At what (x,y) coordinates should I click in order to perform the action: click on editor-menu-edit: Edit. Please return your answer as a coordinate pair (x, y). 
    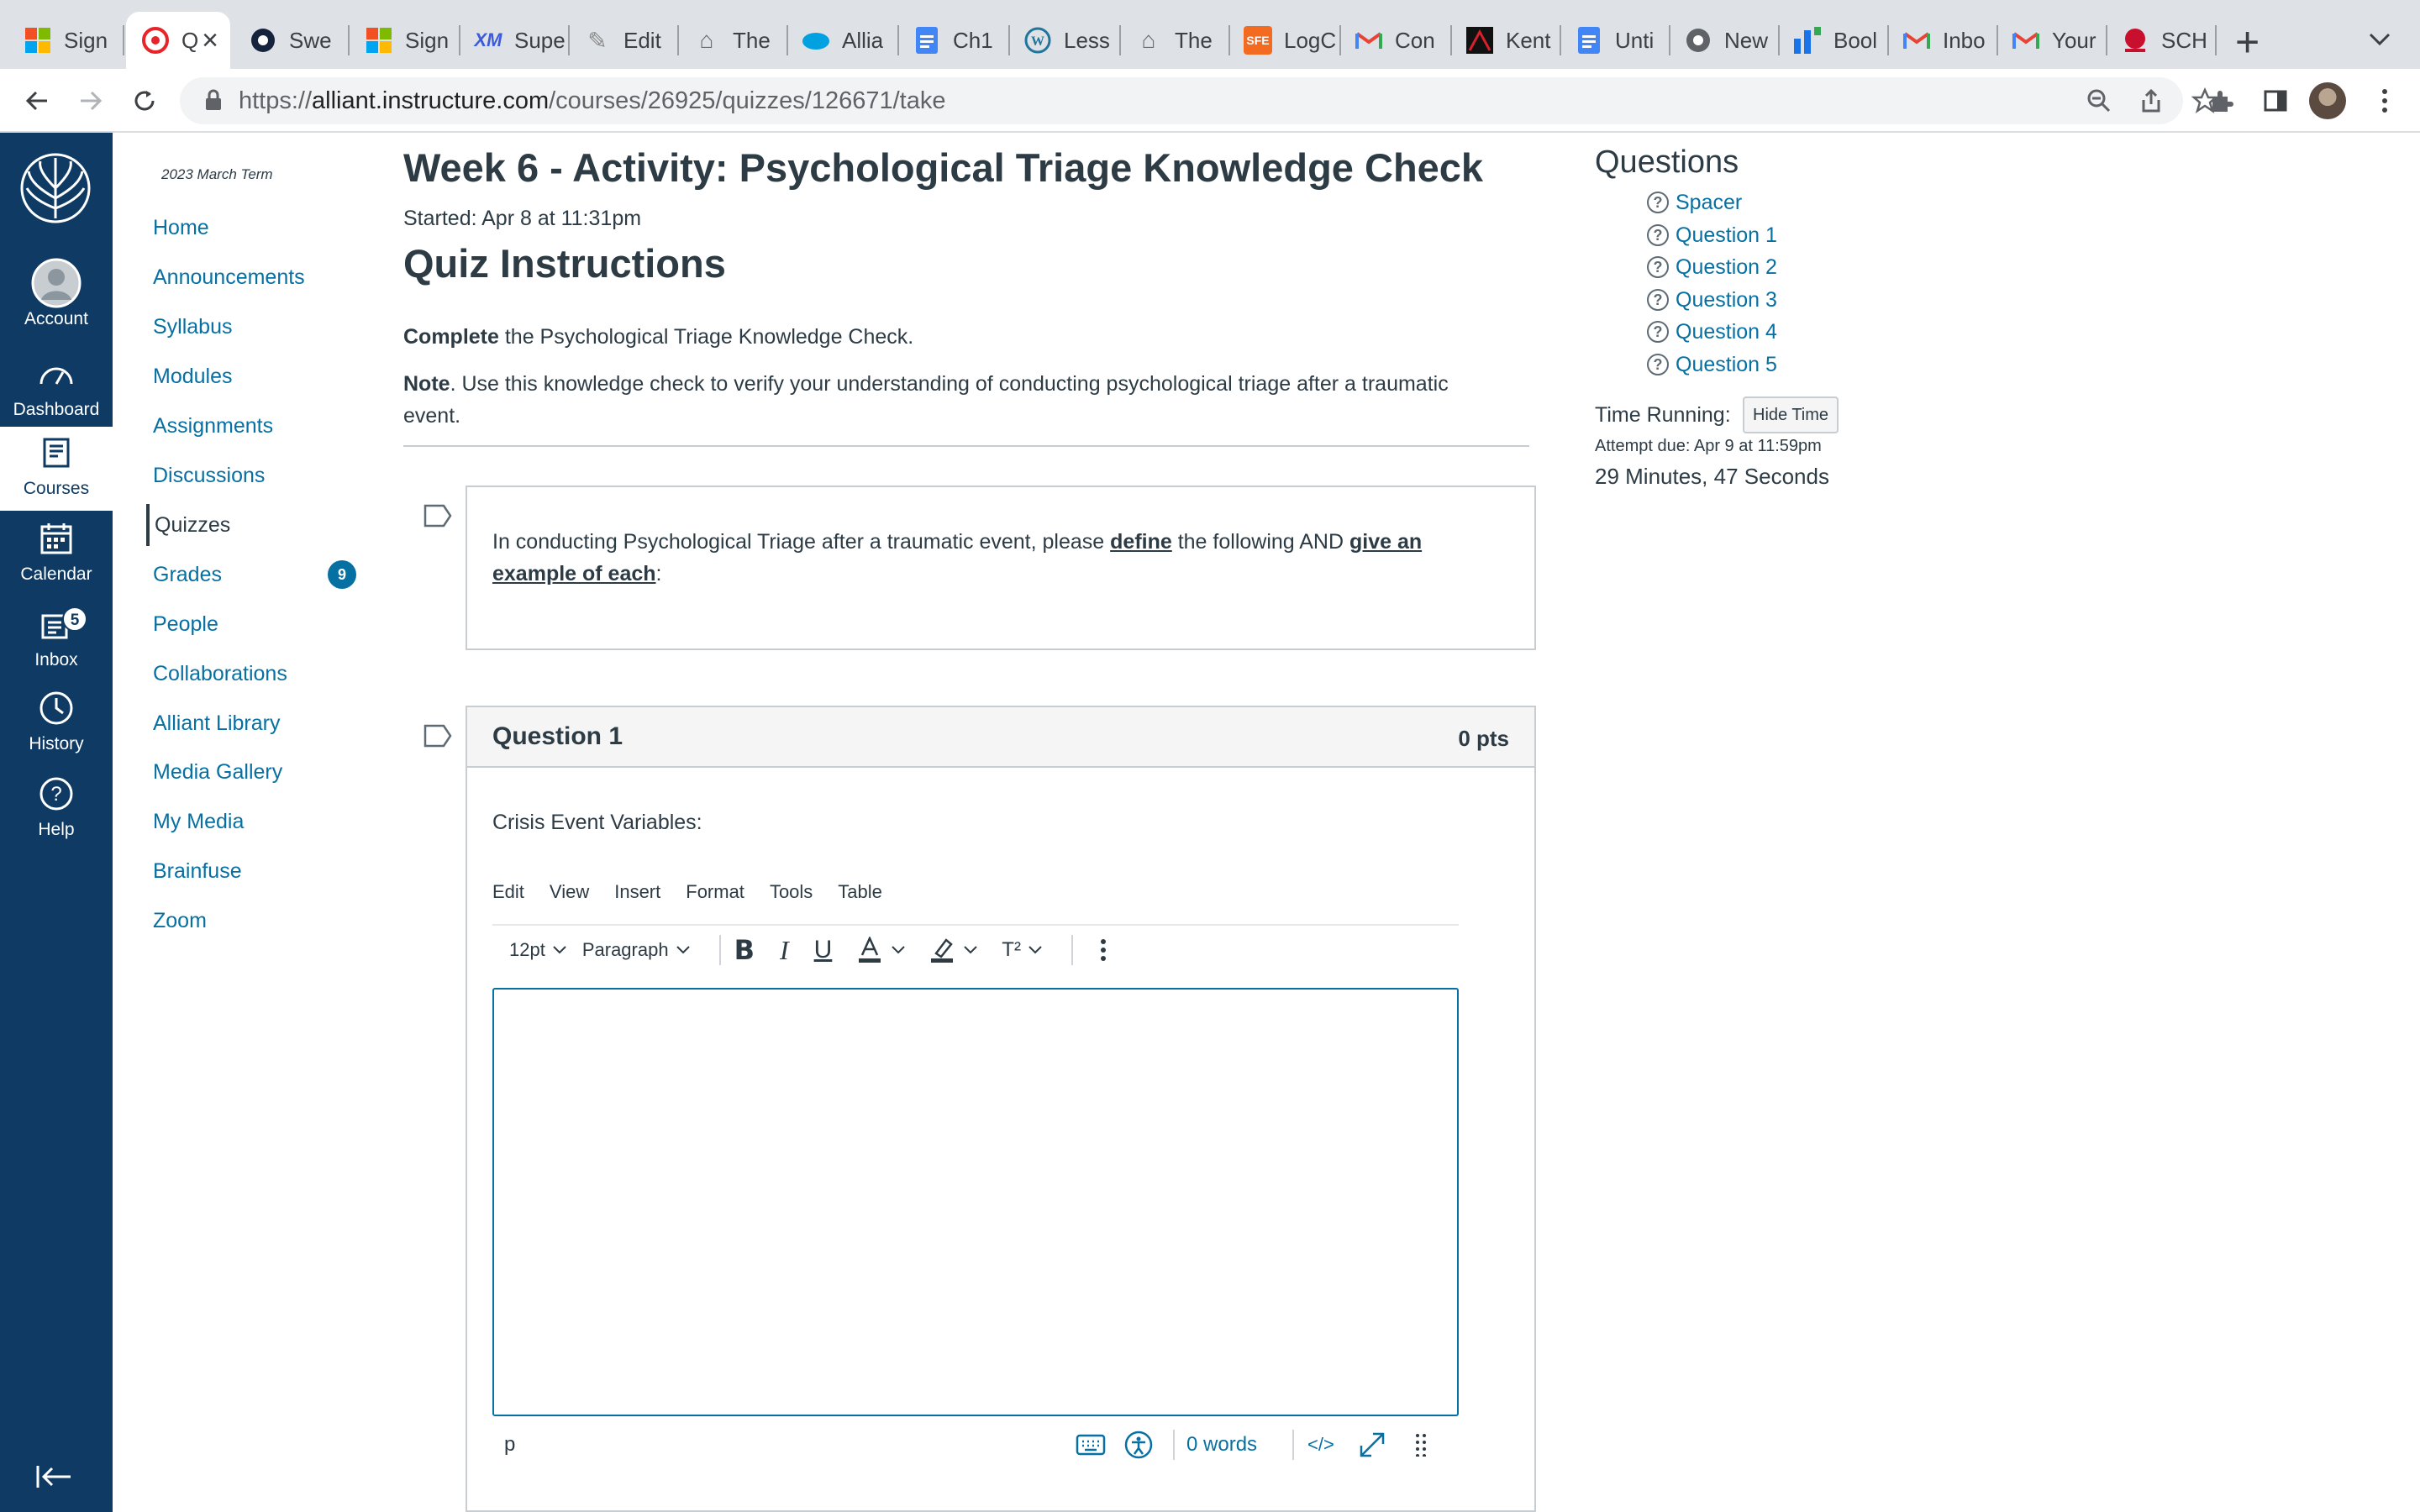
    Looking at the image, I should click on (508, 892).